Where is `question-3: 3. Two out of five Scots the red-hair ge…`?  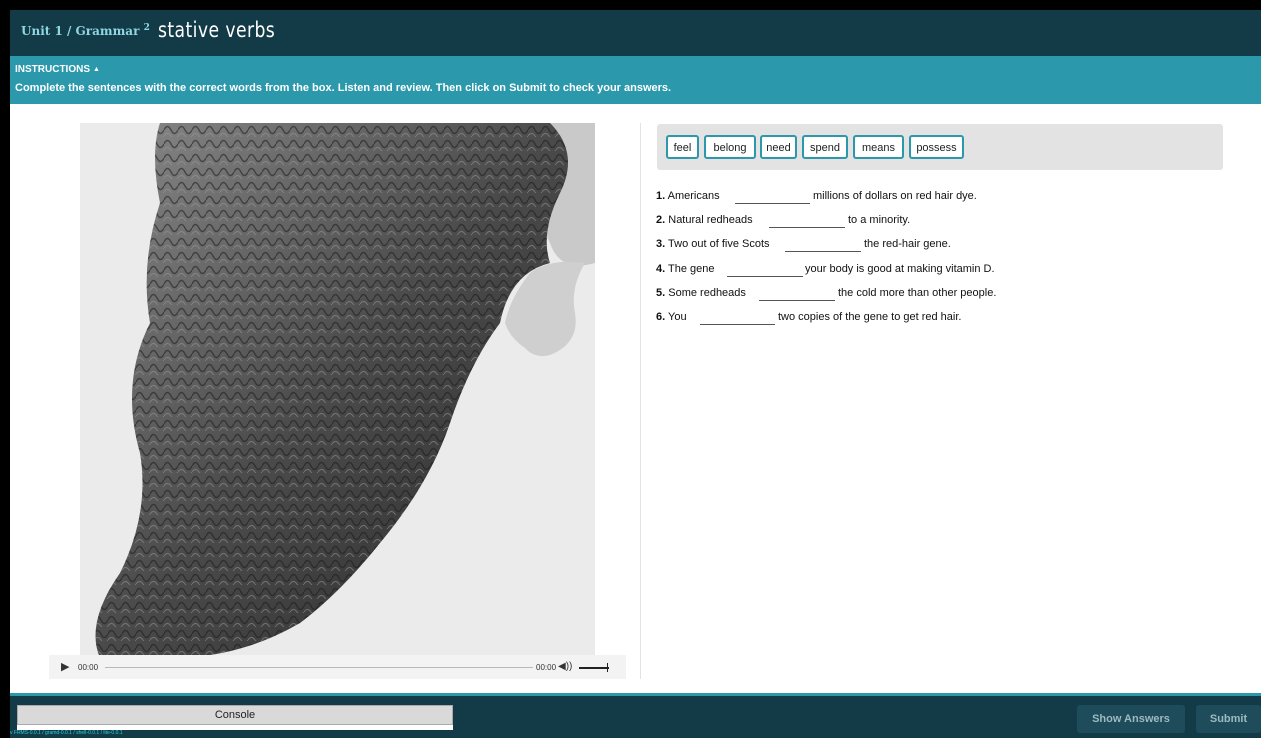 question-3: 3. Two out of five Scots the red-hair ge… is located at coordinates (803, 245).